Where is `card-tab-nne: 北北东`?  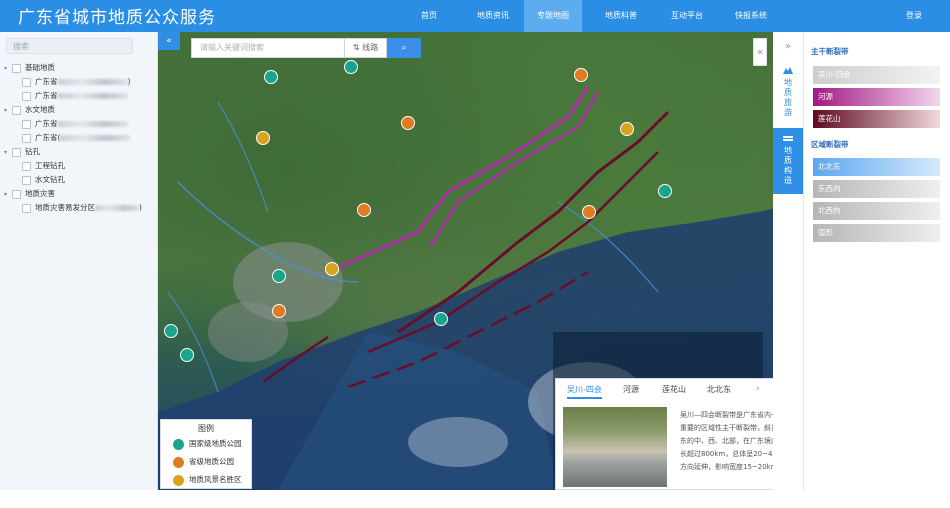 card-tab-nne: 北北东 is located at coordinates (719, 390).